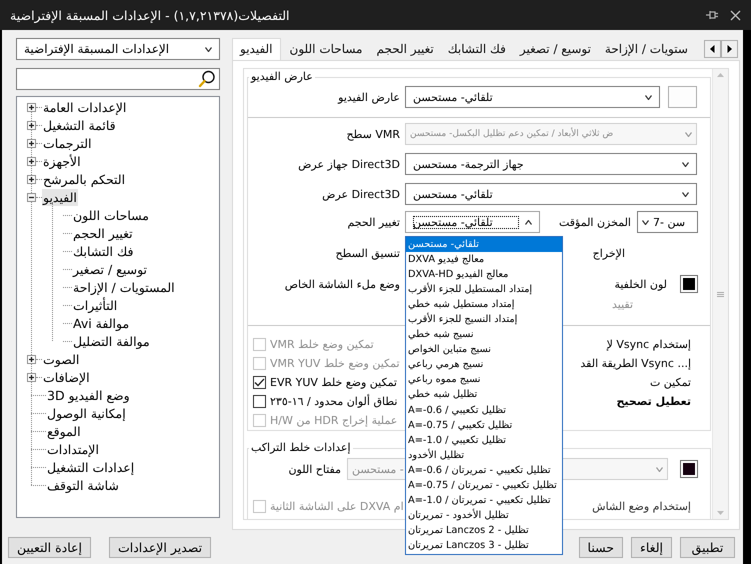  I want to click on checkbox-label: تمكين وضع خلط VMR, so click(322, 344).